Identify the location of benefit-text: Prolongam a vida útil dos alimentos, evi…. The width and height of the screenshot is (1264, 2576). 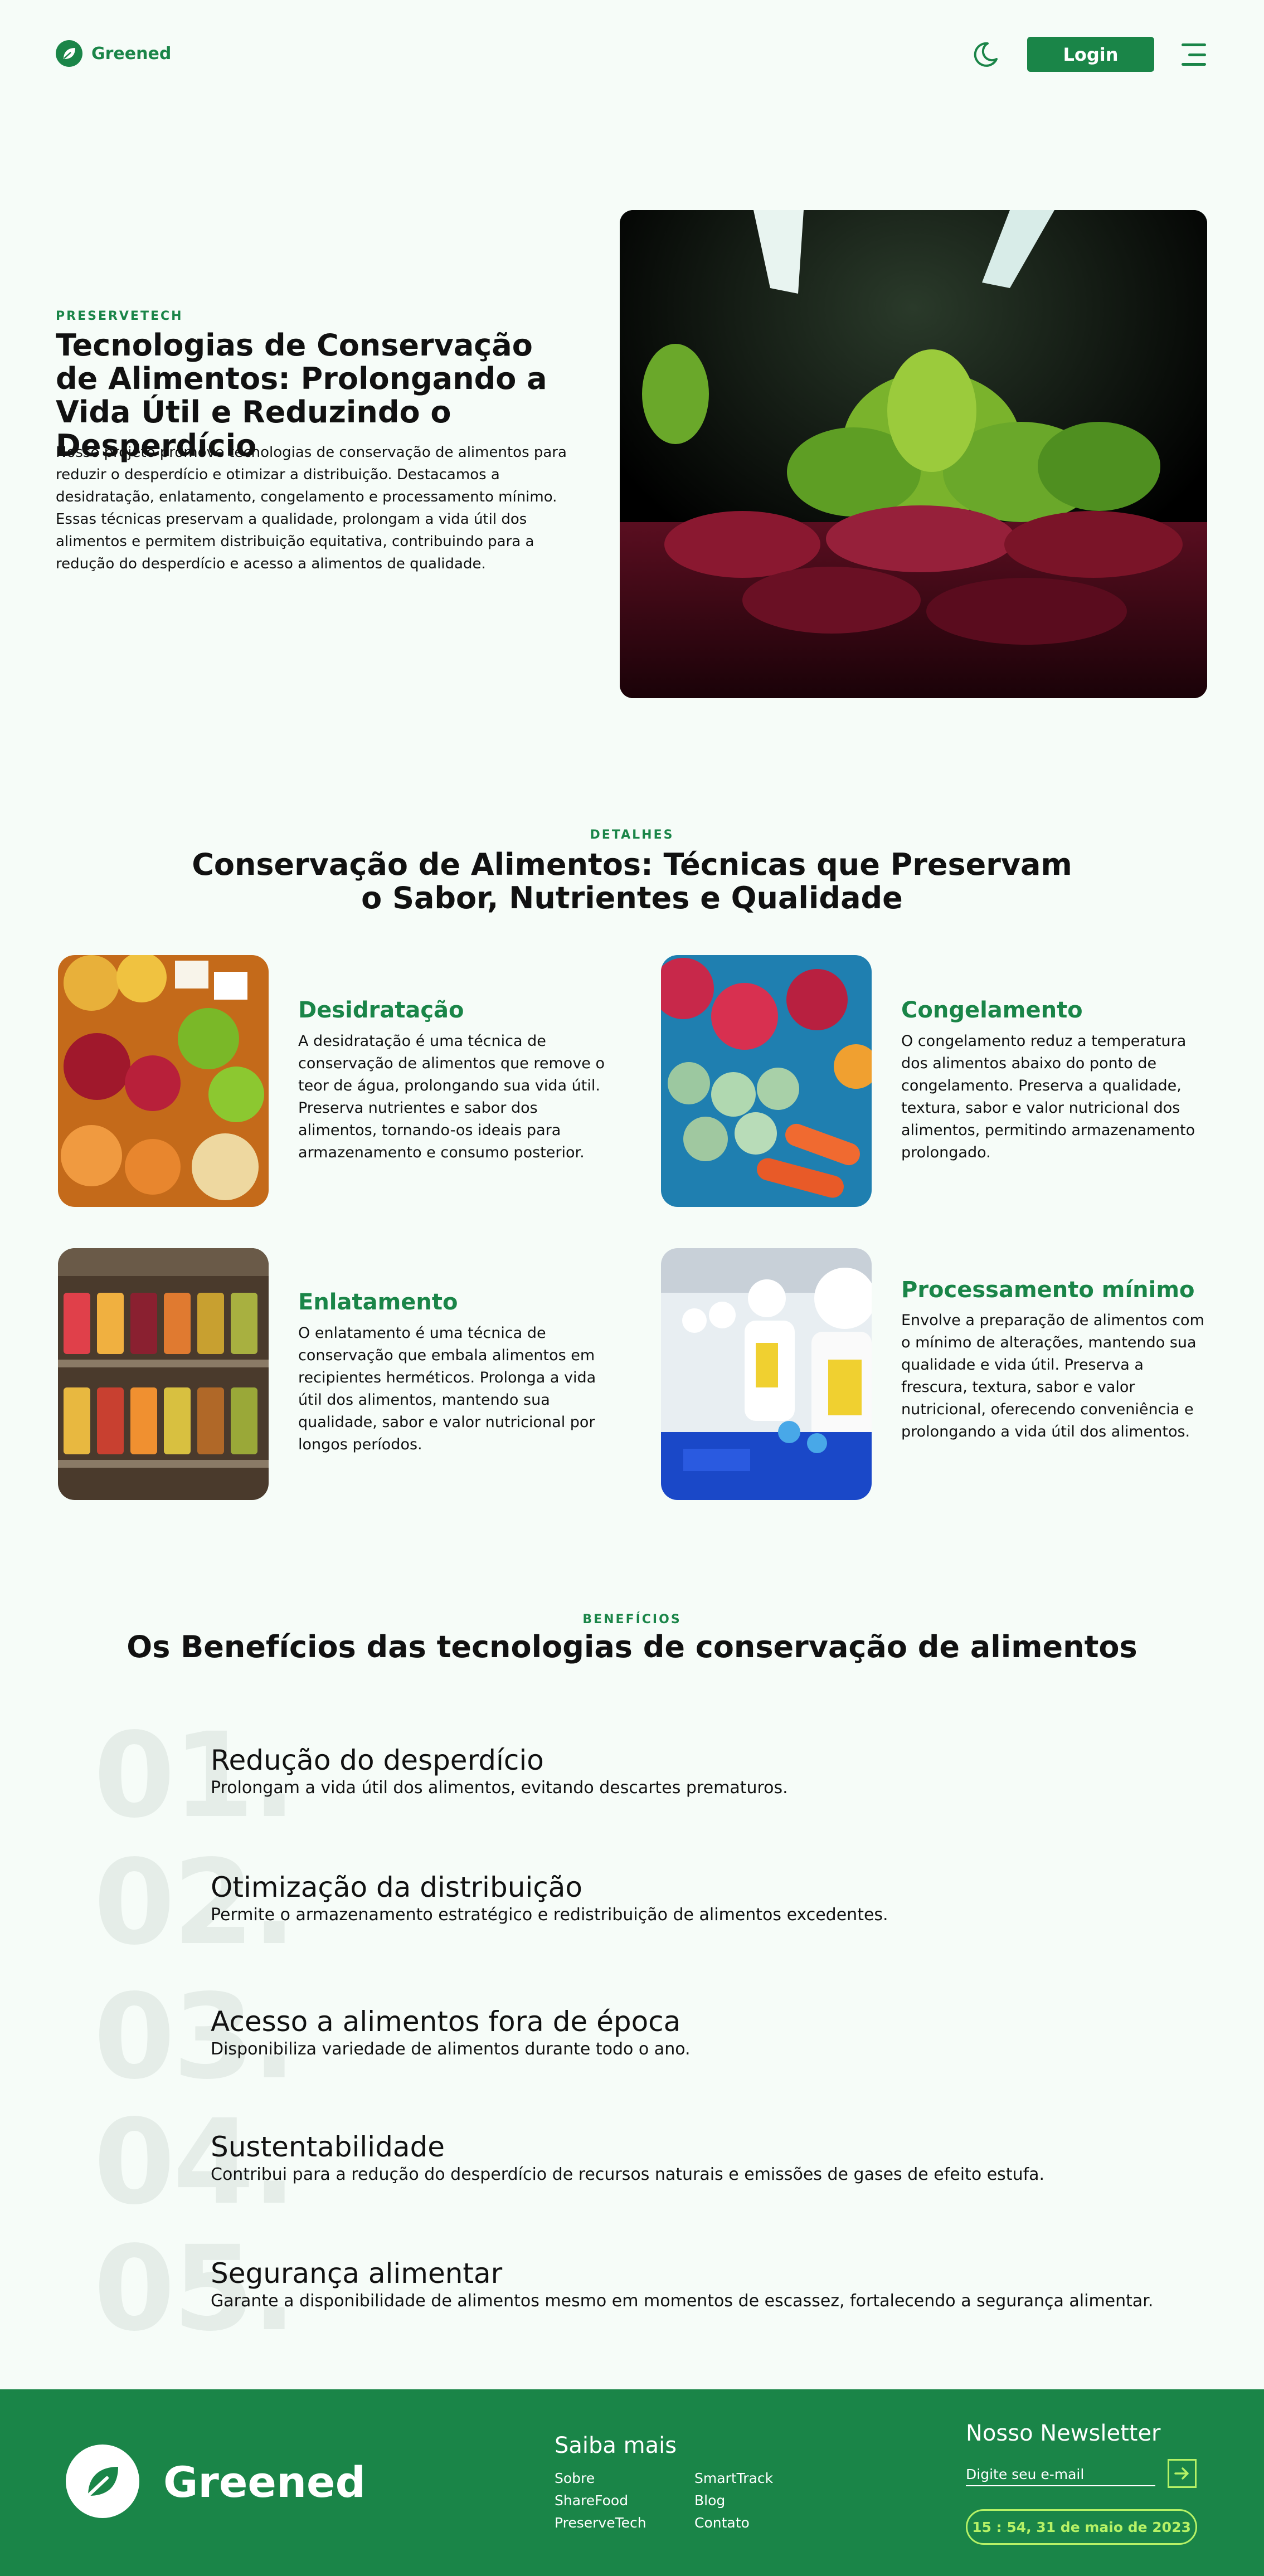
(499, 1788).